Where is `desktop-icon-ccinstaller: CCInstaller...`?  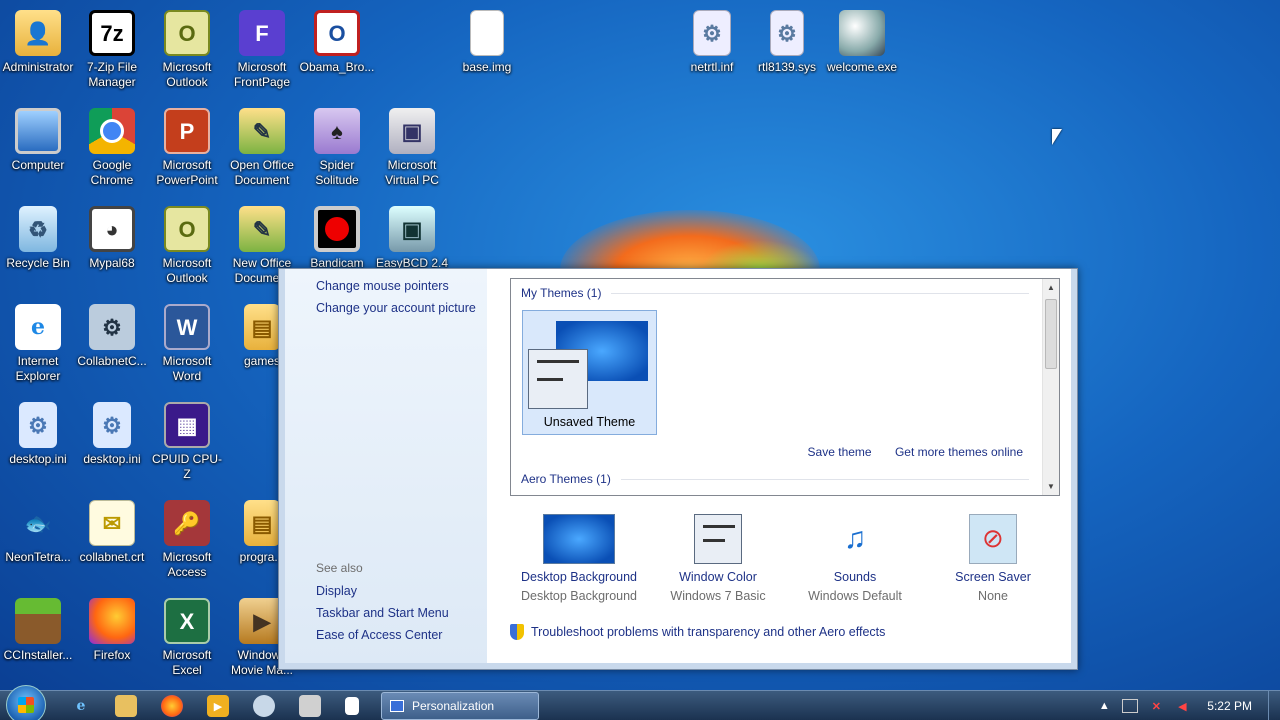
desktop-icon-ccinstaller: CCInstaller... is located at coordinates (38, 630).